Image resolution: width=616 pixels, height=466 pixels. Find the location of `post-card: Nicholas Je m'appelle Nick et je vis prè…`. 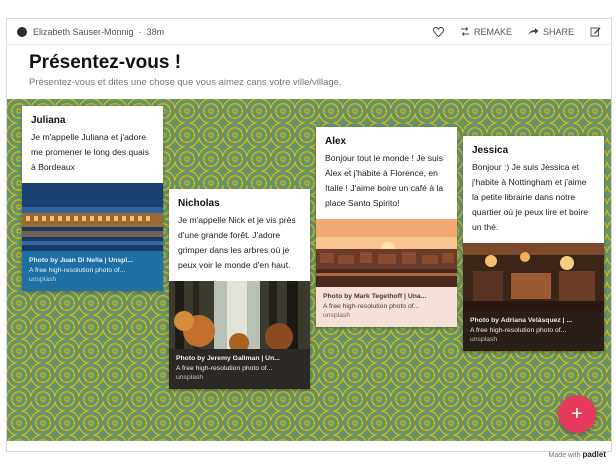

post-card: Nicholas Je m'appelle Nick et je vis prè… is located at coordinates (239, 289).